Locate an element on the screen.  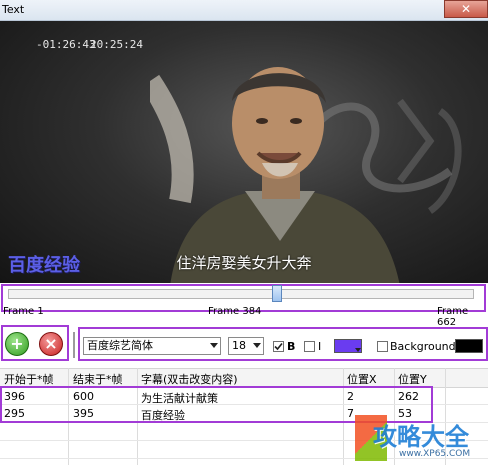
window-title: Text is located at coordinates (13, 9).